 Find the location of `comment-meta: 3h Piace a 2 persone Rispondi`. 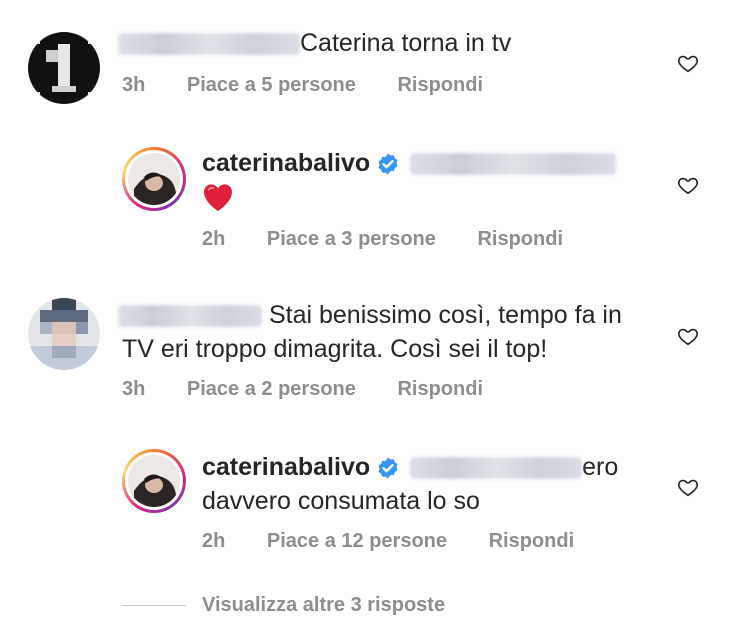

comment-meta: 3h Piace a 2 persone Rispondi is located at coordinates (320, 389).